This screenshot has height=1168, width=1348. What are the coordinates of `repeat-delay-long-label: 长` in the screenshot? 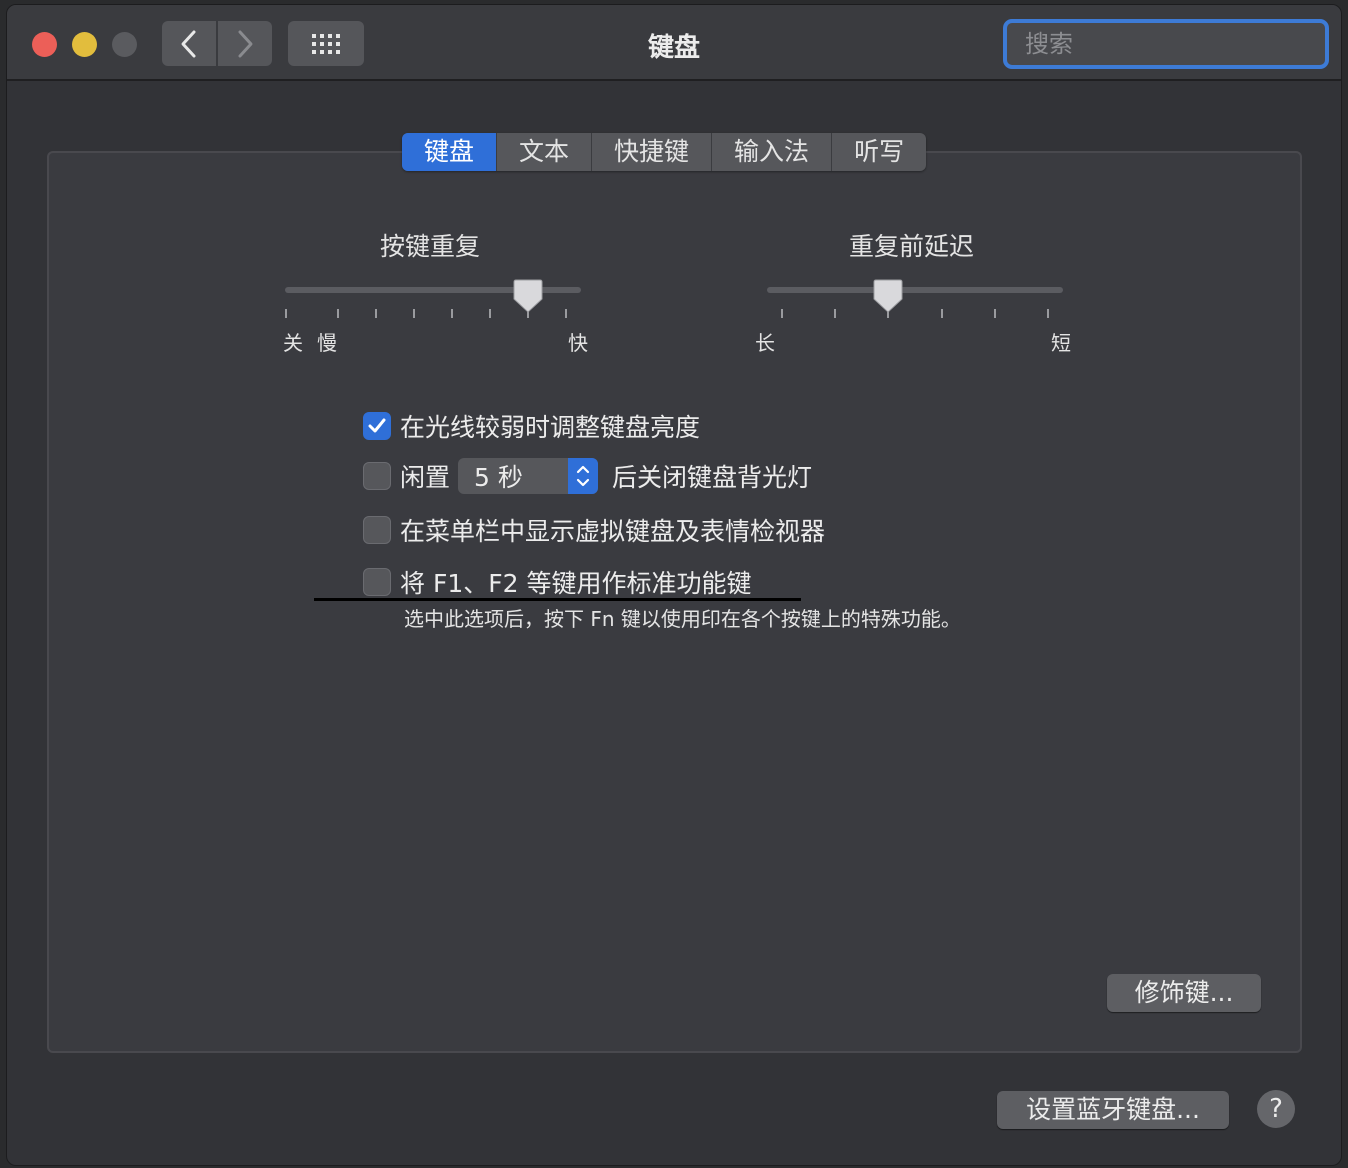 It's located at (765, 343).